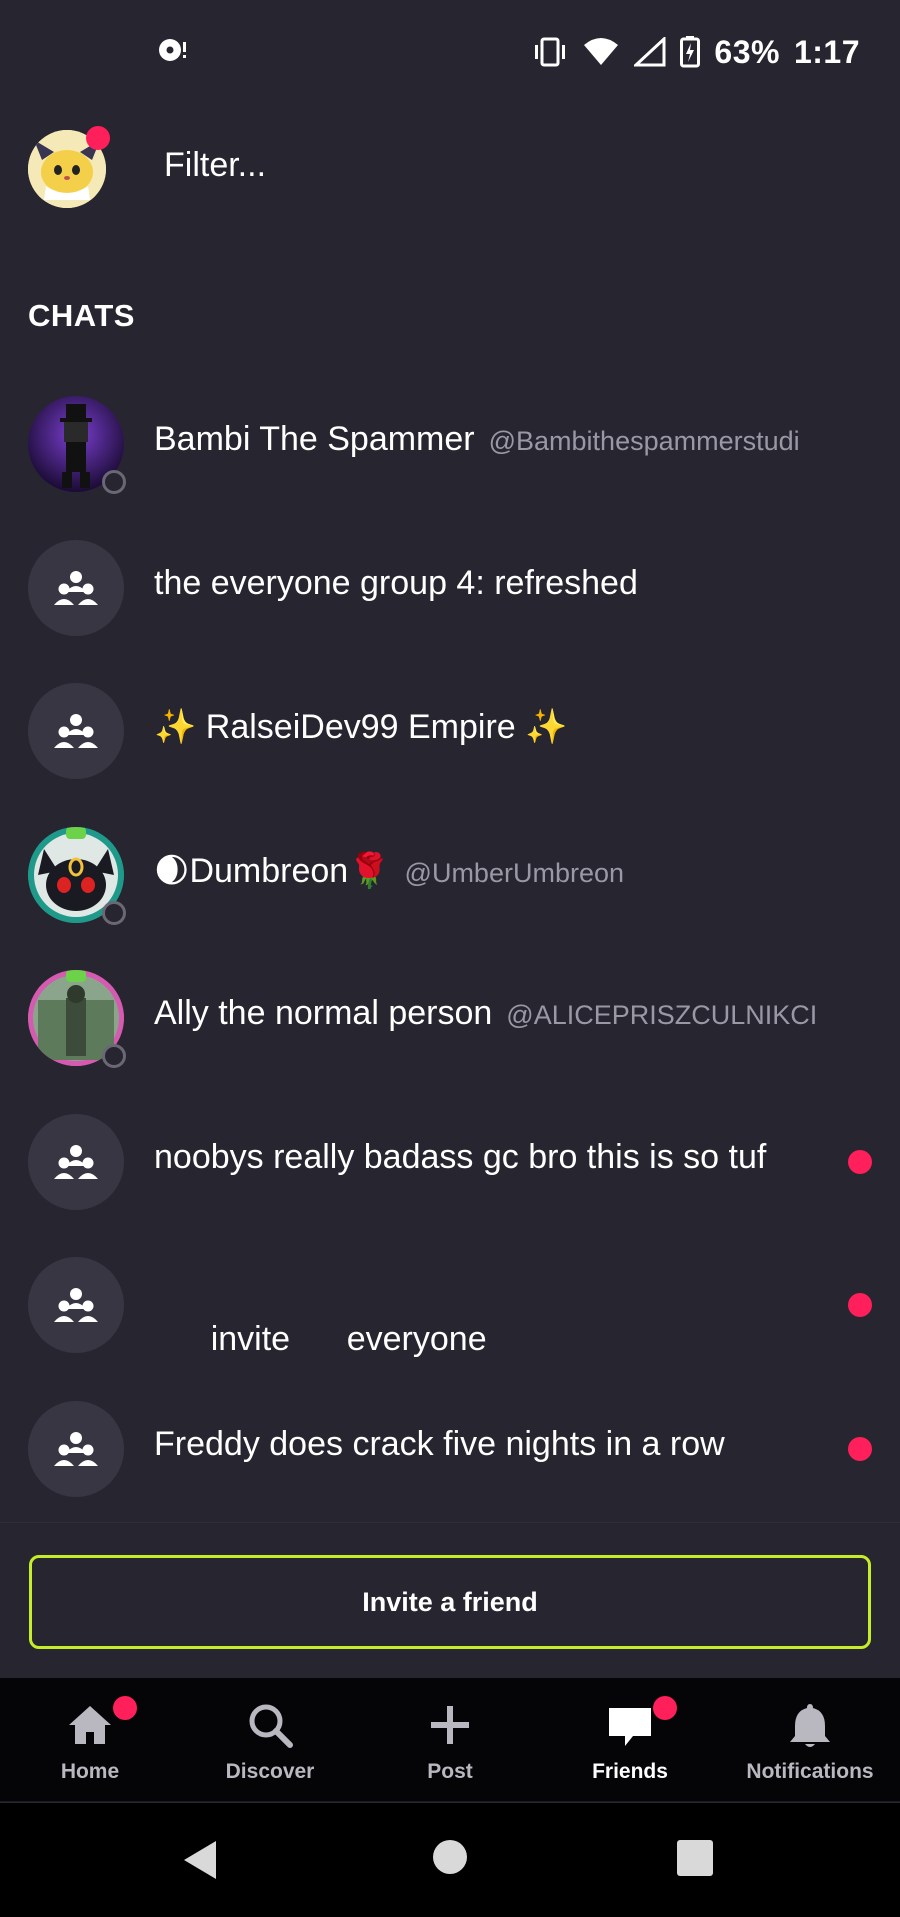 The height and width of the screenshot is (1917, 900). Describe the element at coordinates (450, 52) in the screenshot. I see `status-bar: 63% 1:17` at that location.